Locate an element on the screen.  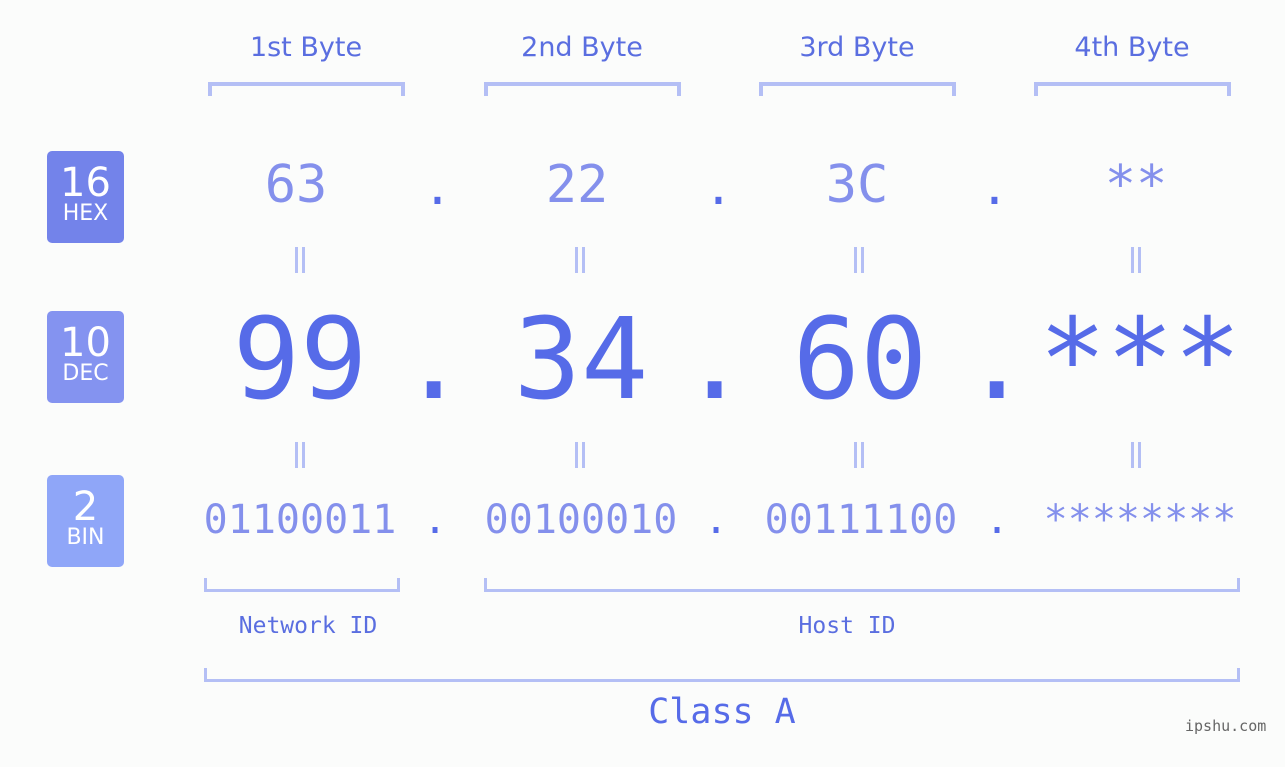
bin-badge: 2 BIN is located at coordinates (85, 521).